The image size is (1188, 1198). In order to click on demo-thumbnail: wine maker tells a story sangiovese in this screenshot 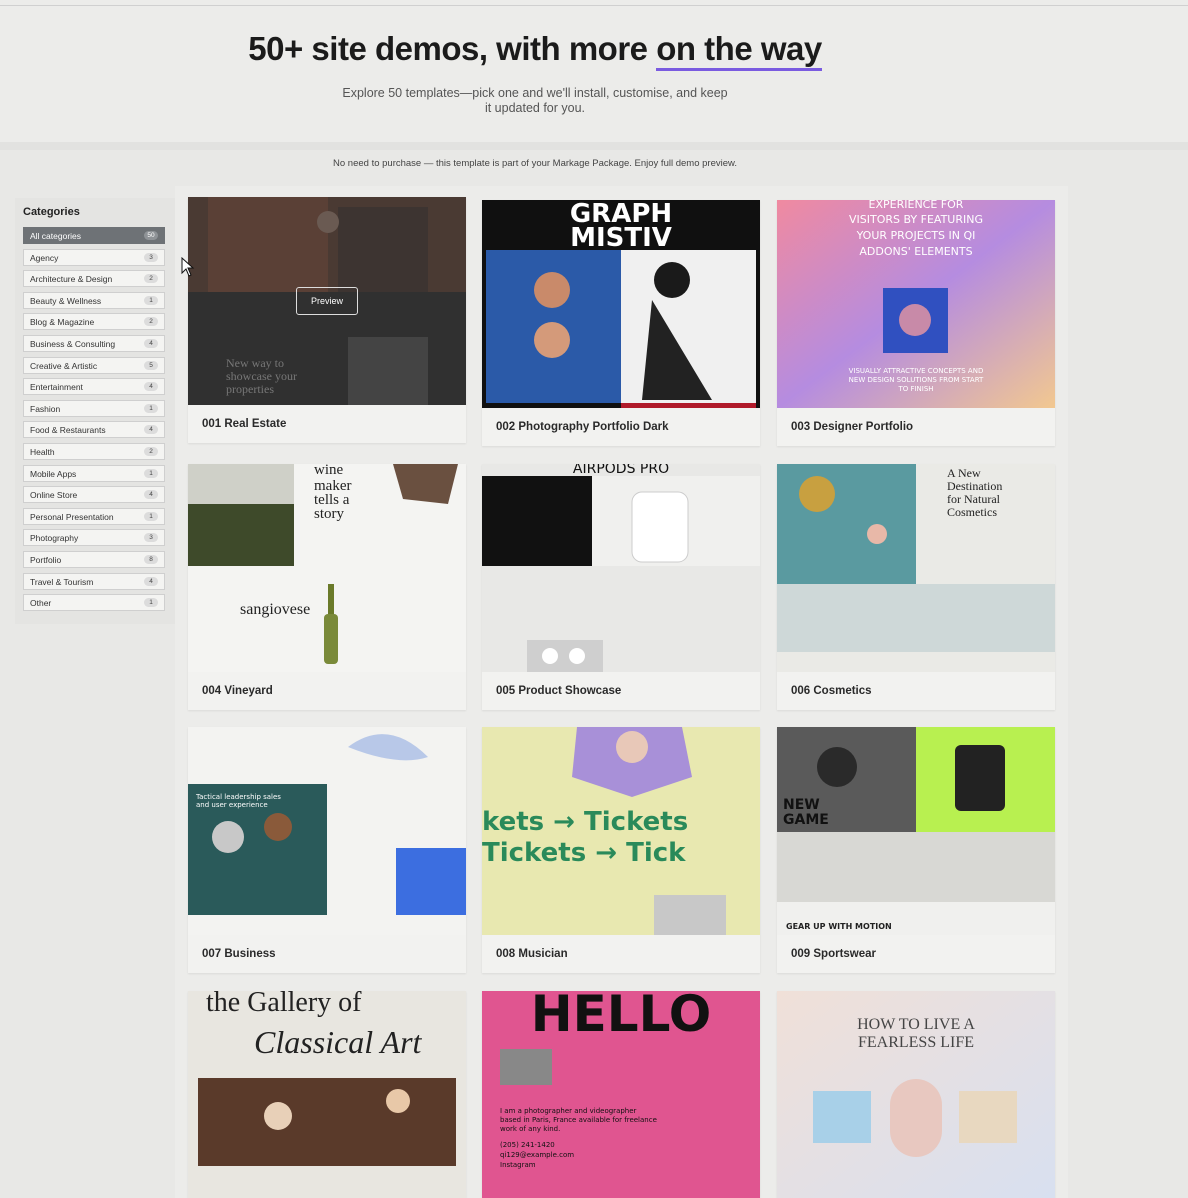, I will do `click(327, 568)`.